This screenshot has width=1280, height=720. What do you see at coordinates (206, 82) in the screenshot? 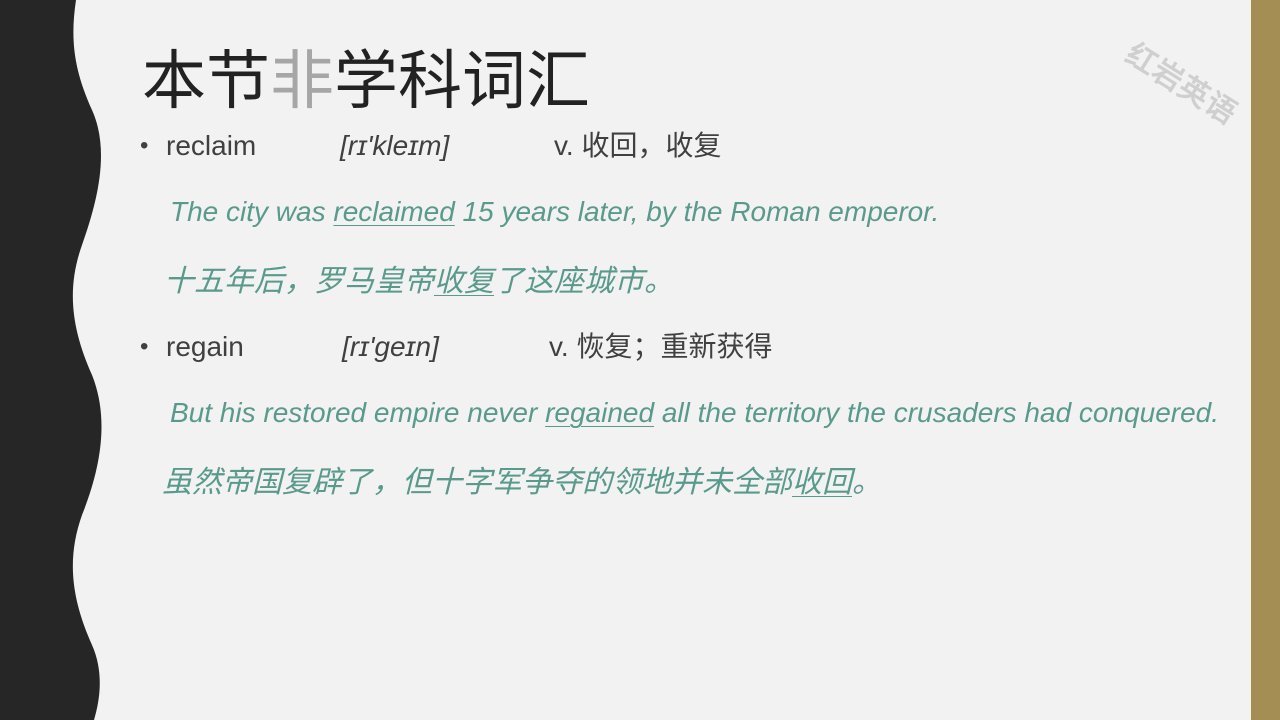
I see `title-part-1: 本节` at bounding box center [206, 82].